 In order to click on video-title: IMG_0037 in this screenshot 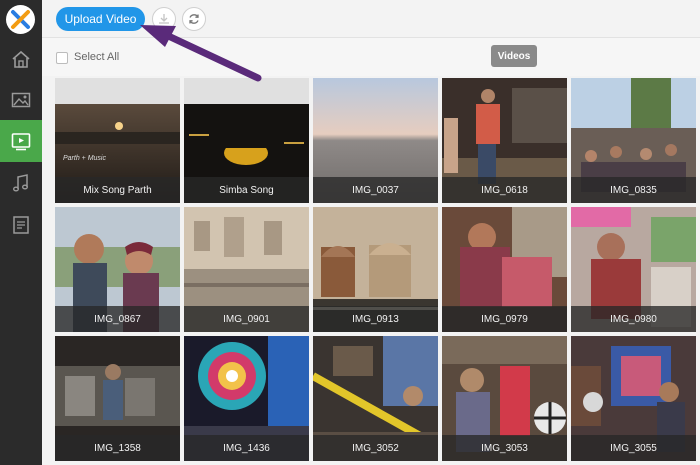, I will do `click(375, 190)`.